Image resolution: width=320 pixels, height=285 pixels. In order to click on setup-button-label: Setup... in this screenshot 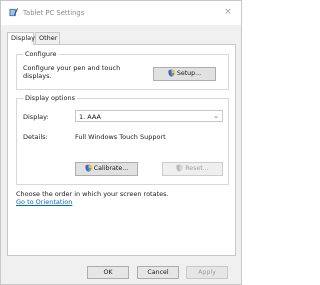, I will do `click(189, 73)`.